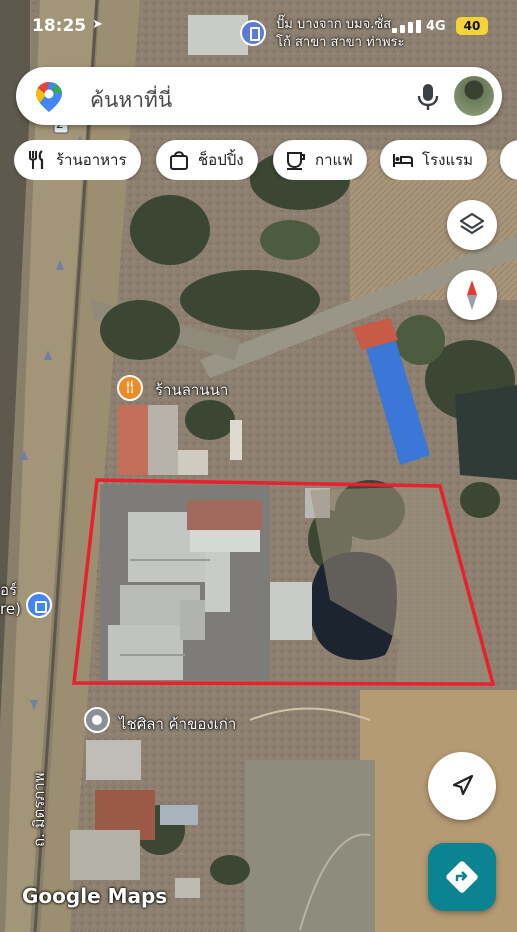  What do you see at coordinates (91, 160) in the screenshot?
I see `chip-restaurants-label: ร้านอาหาร` at bounding box center [91, 160].